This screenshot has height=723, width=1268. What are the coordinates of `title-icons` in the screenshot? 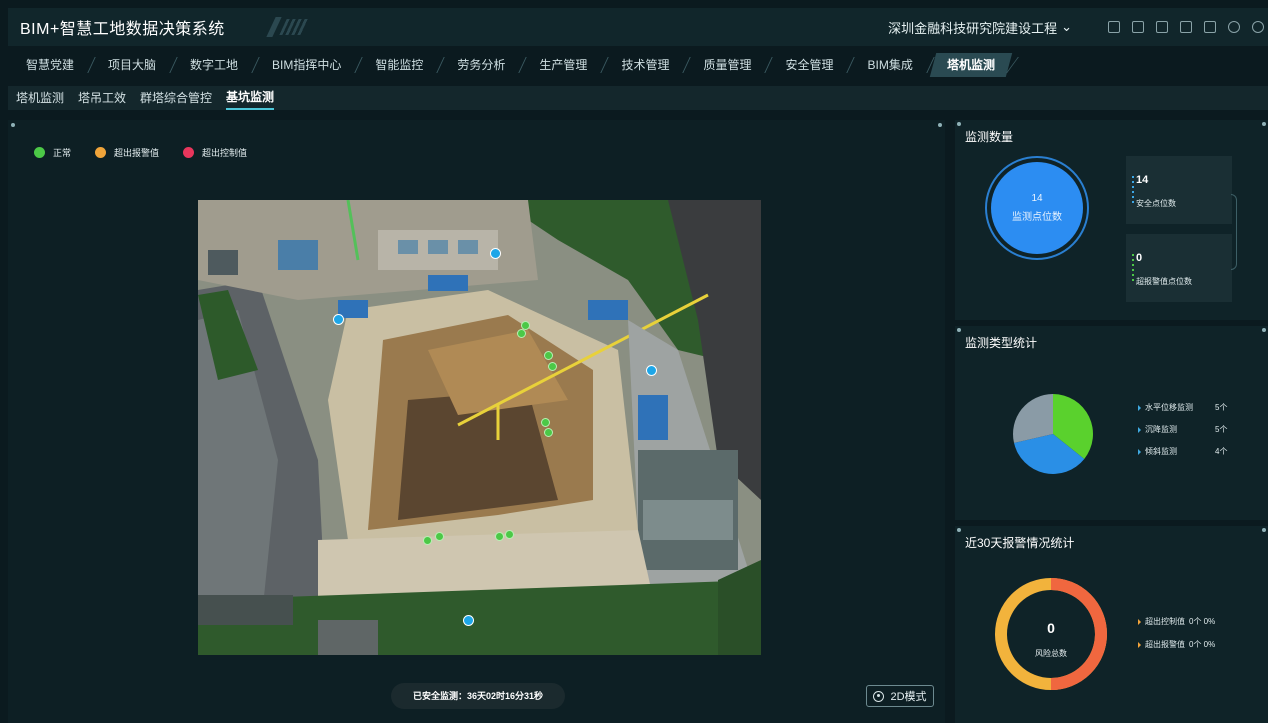 It's located at (1186, 27).